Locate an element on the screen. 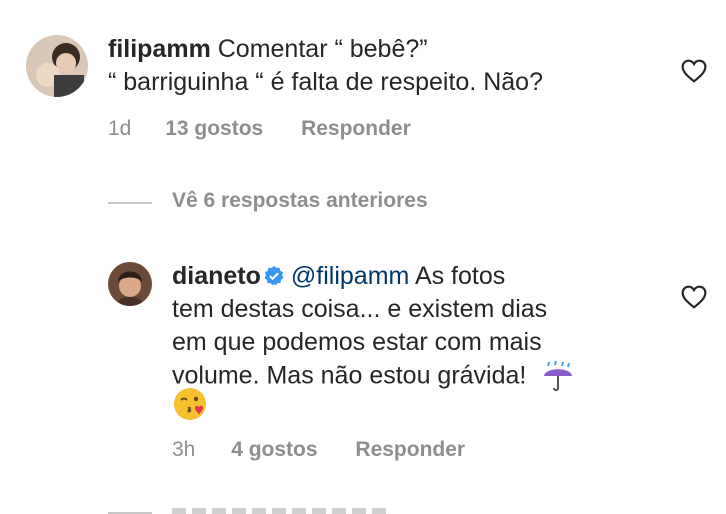  kissing-face-emoji-wrap is located at coordinates (190, 404).